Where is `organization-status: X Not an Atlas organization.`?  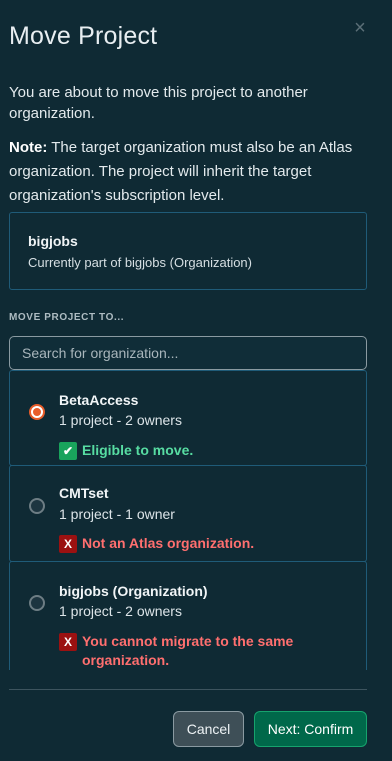
organization-status: X Not an Atlas organization. is located at coordinates (190, 543).